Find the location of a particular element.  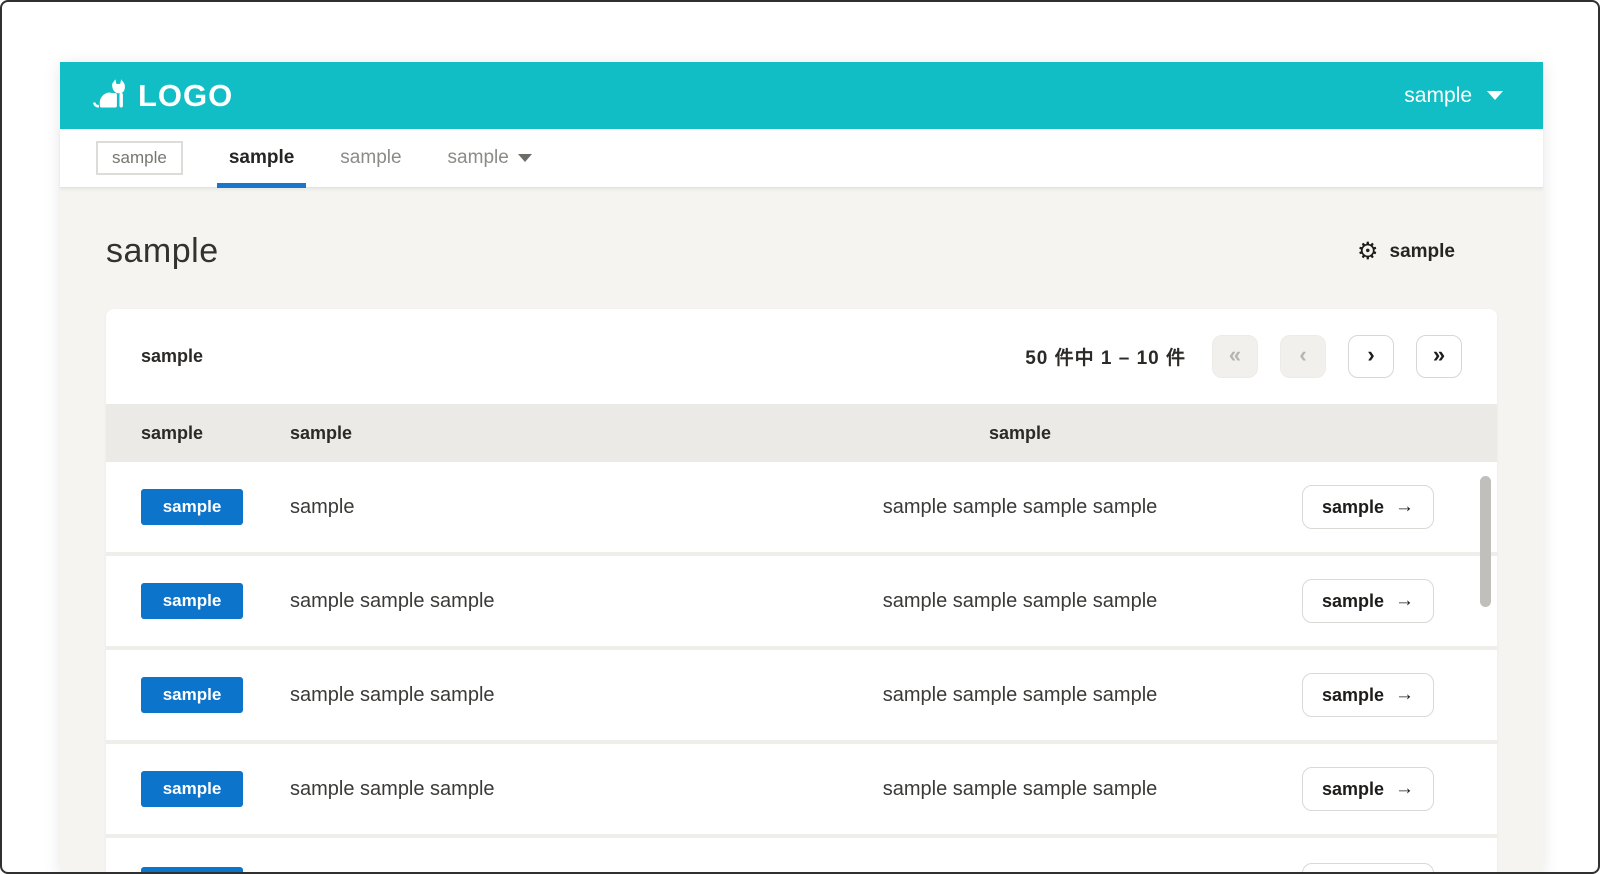

chevron-left-icon: ‹ is located at coordinates (1303, 354).